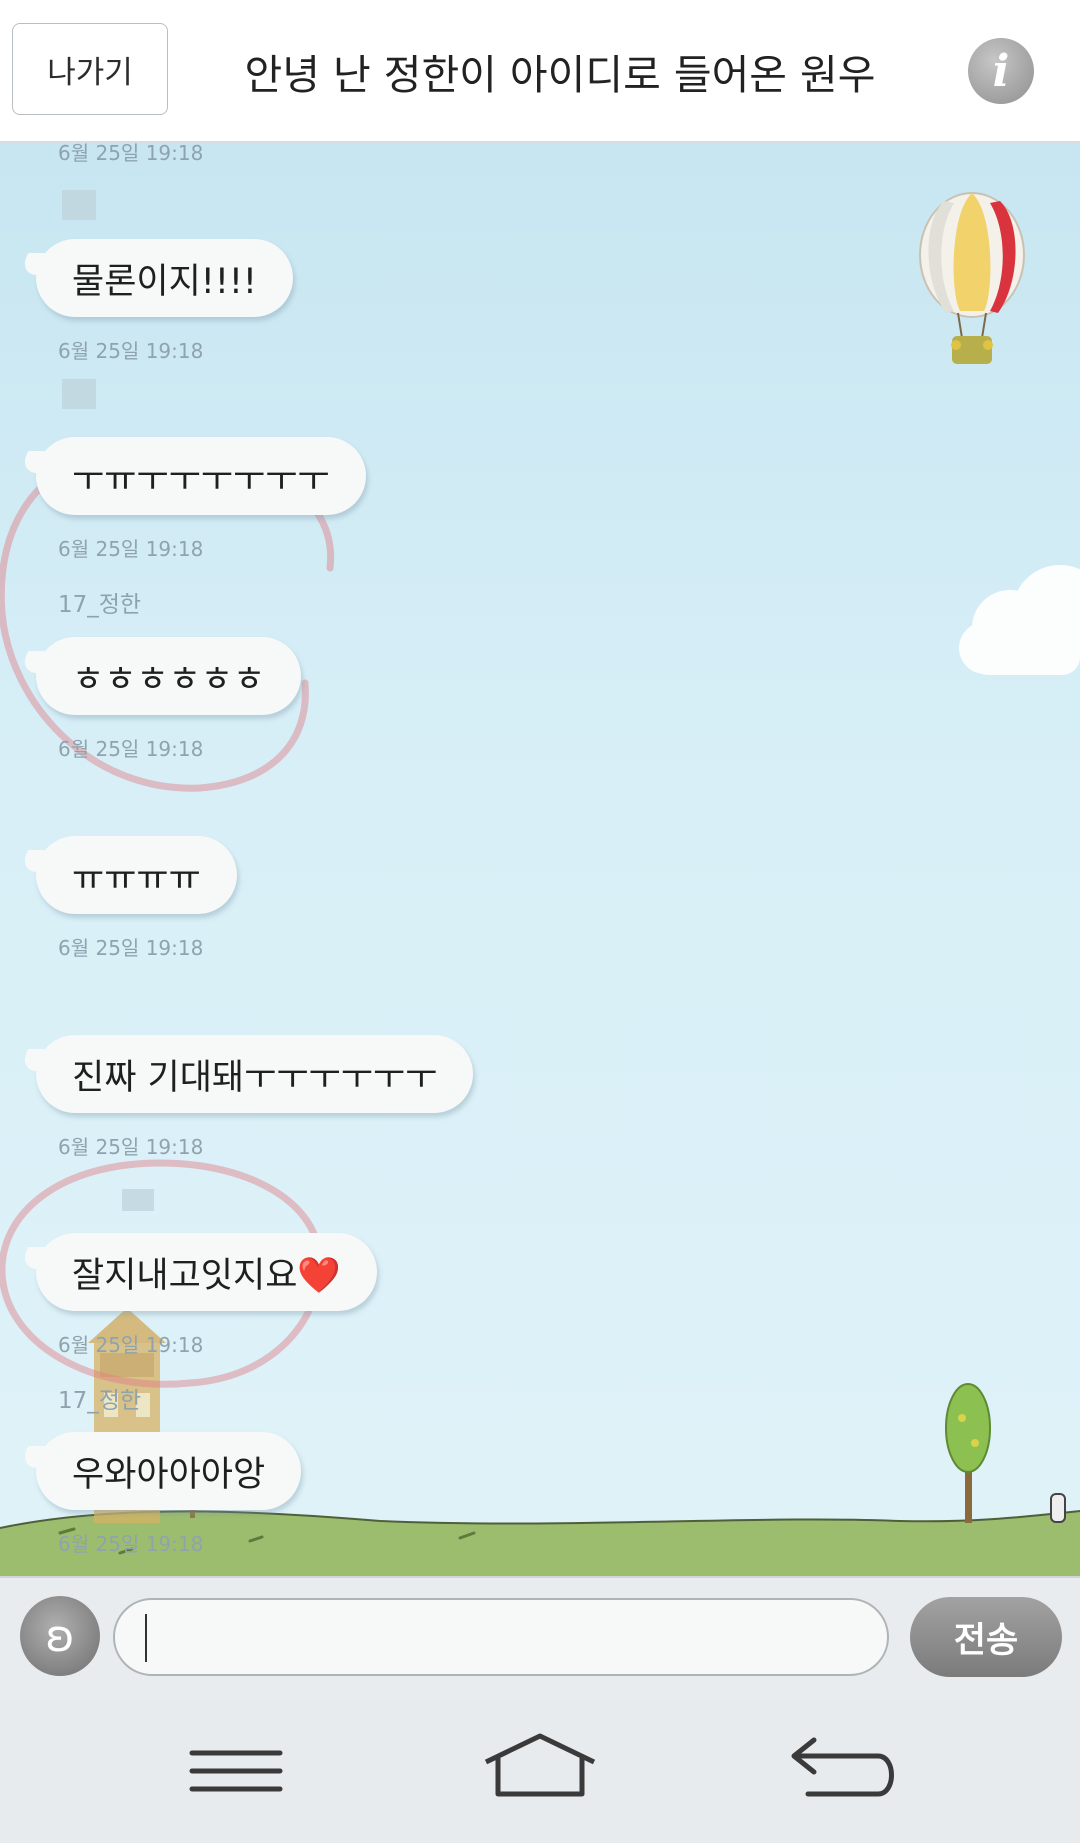  What do you see at coordinates (201, 476) in the screenshot?
I see `message-bubble: ㅜㅠㅜㅜㅜㅜㅜㅜ` at bounding box center [201, 476].